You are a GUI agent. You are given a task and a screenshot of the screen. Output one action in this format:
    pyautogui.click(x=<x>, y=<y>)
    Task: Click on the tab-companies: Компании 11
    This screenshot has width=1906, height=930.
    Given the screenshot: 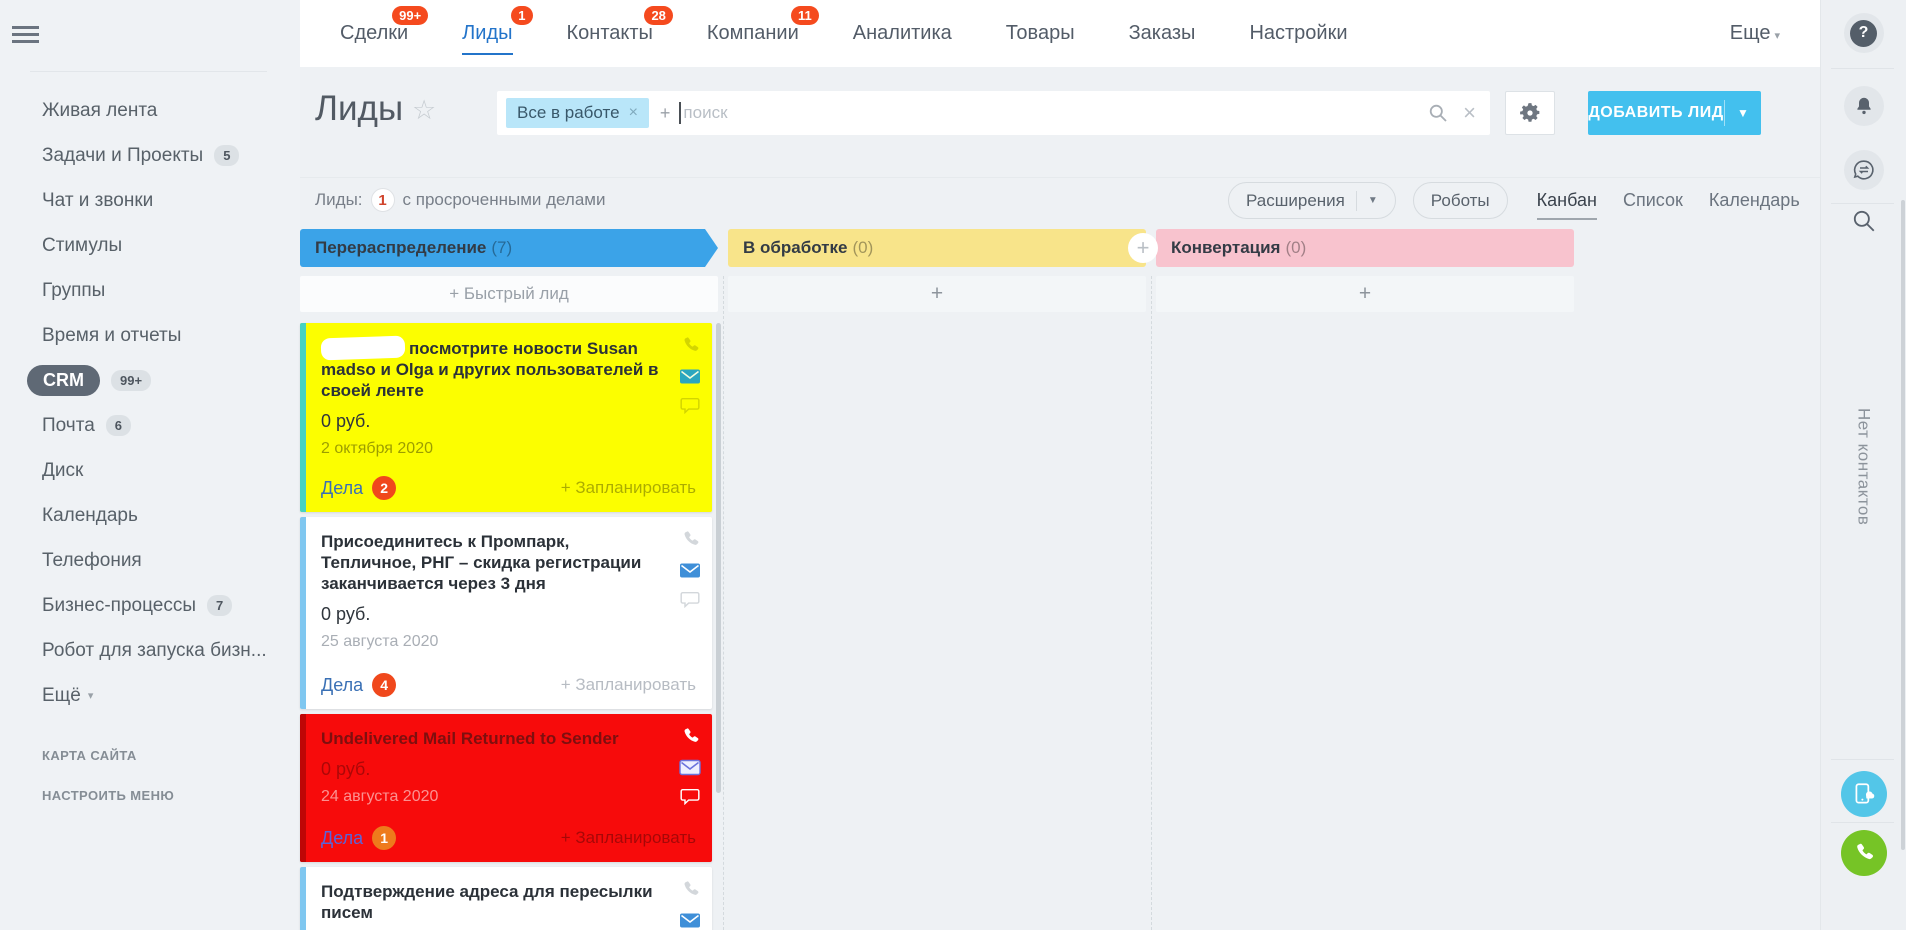 What is the action you would take?
    pyautogui.click(x=763, y=25)
    